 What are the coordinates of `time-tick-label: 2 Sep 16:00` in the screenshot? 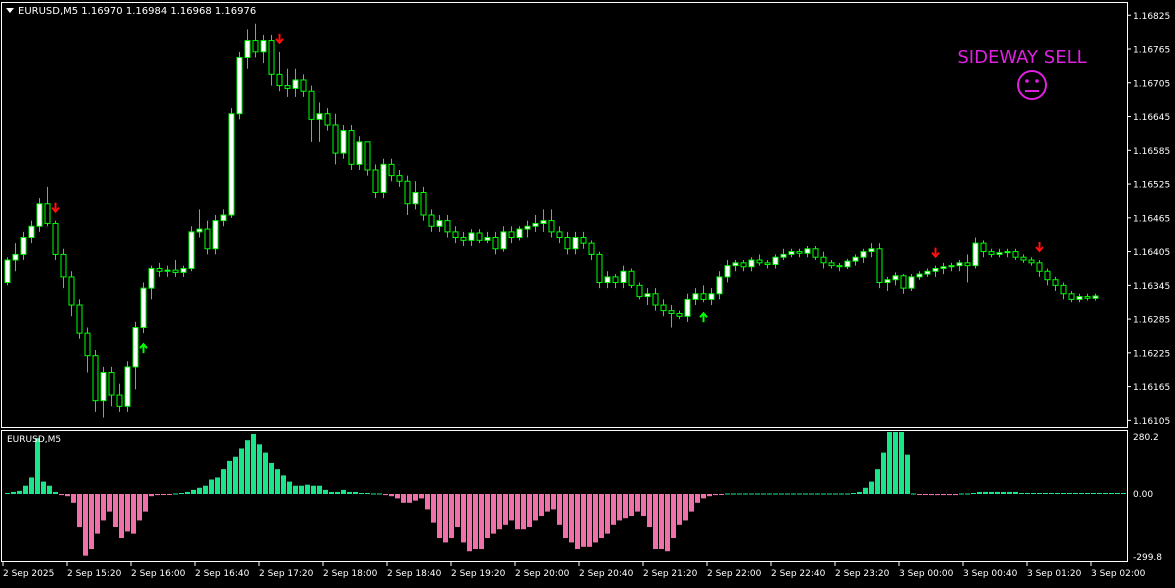 It's located at (158, 574).